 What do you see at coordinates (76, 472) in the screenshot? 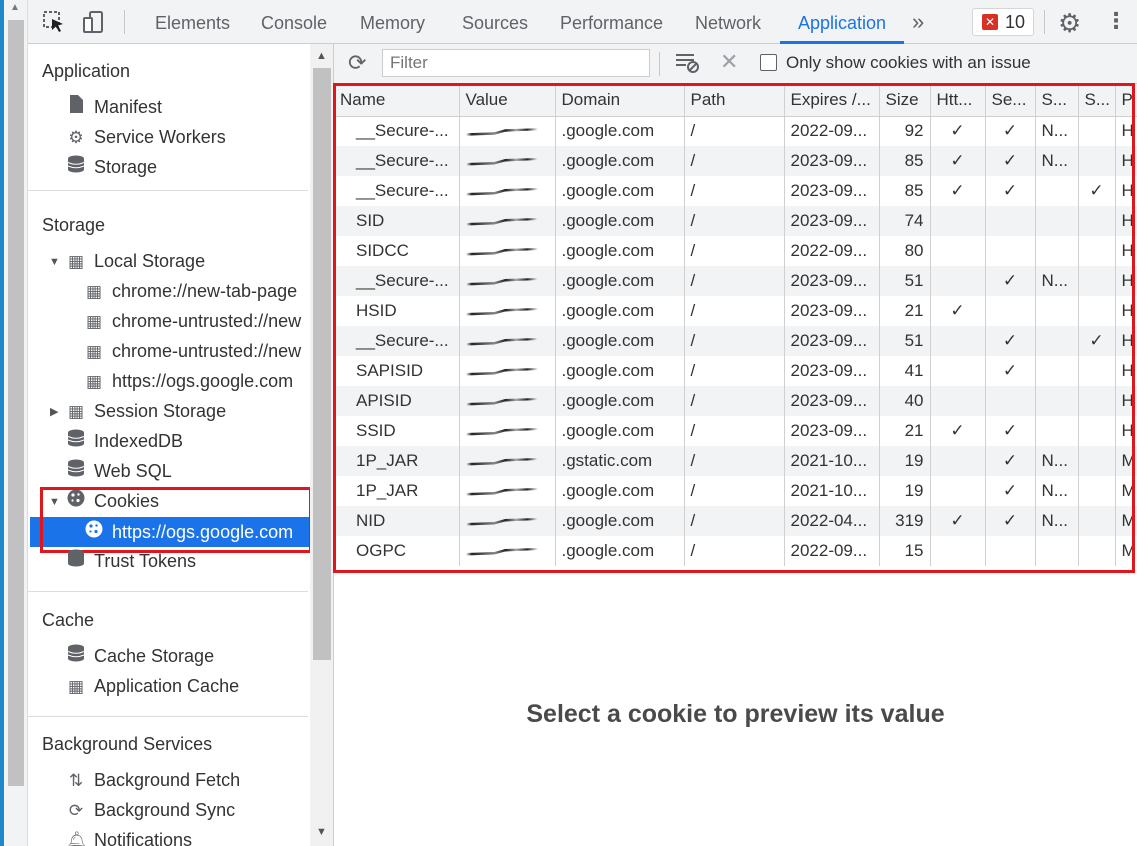
I see `database-icon` at bounding box center [76, 472].